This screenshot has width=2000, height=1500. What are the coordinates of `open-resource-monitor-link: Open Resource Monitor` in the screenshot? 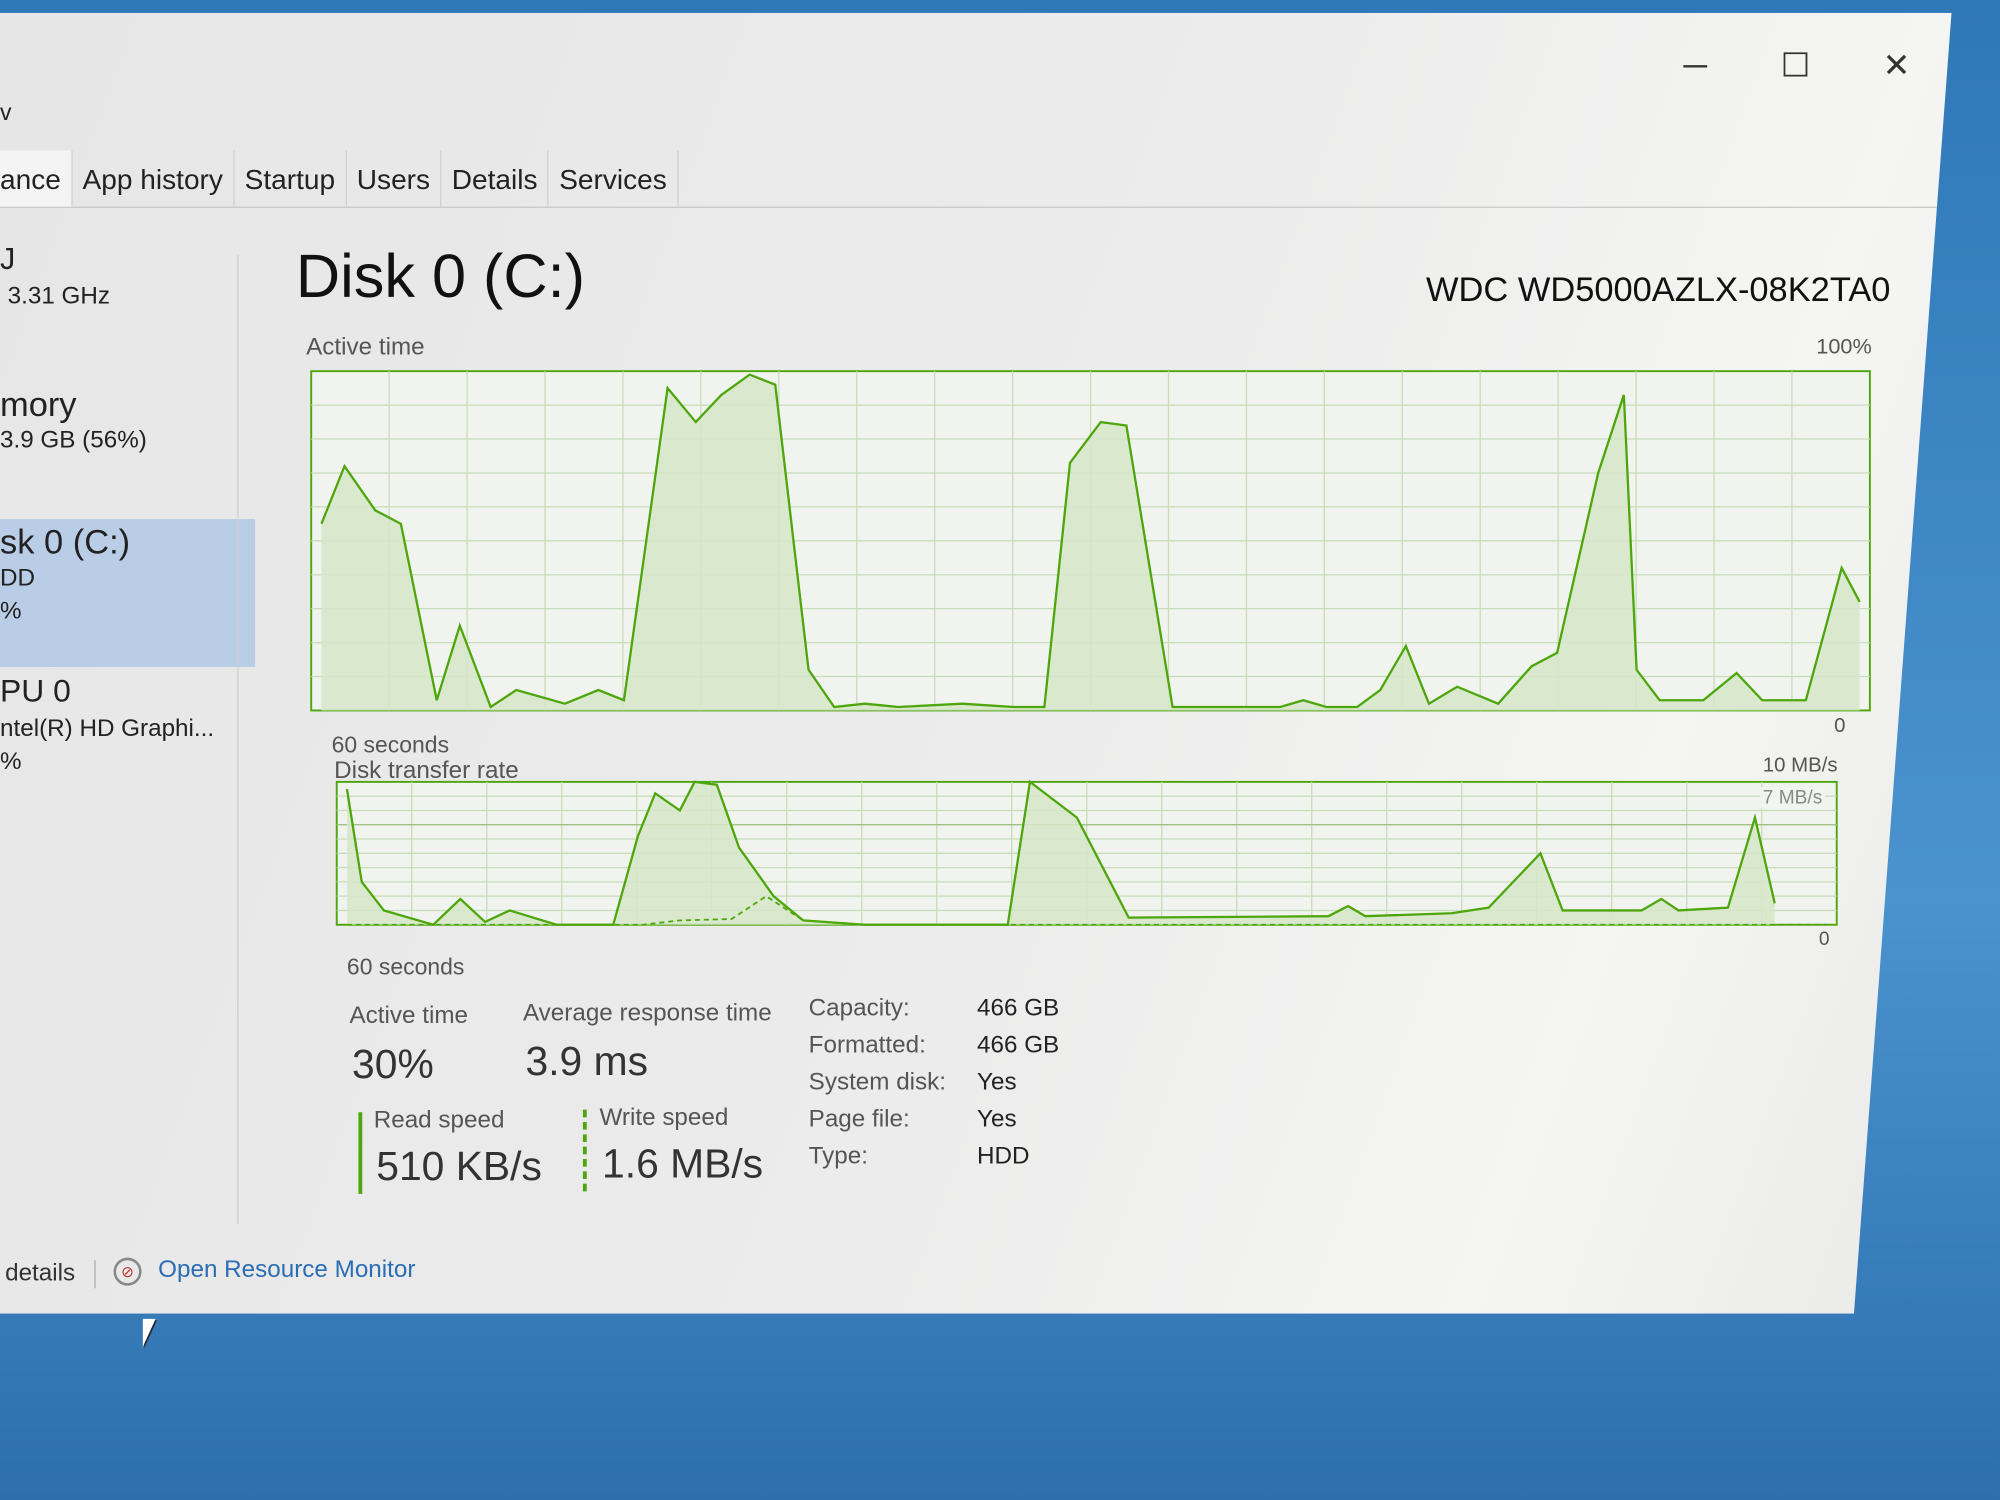 It's located at (286, 1270).